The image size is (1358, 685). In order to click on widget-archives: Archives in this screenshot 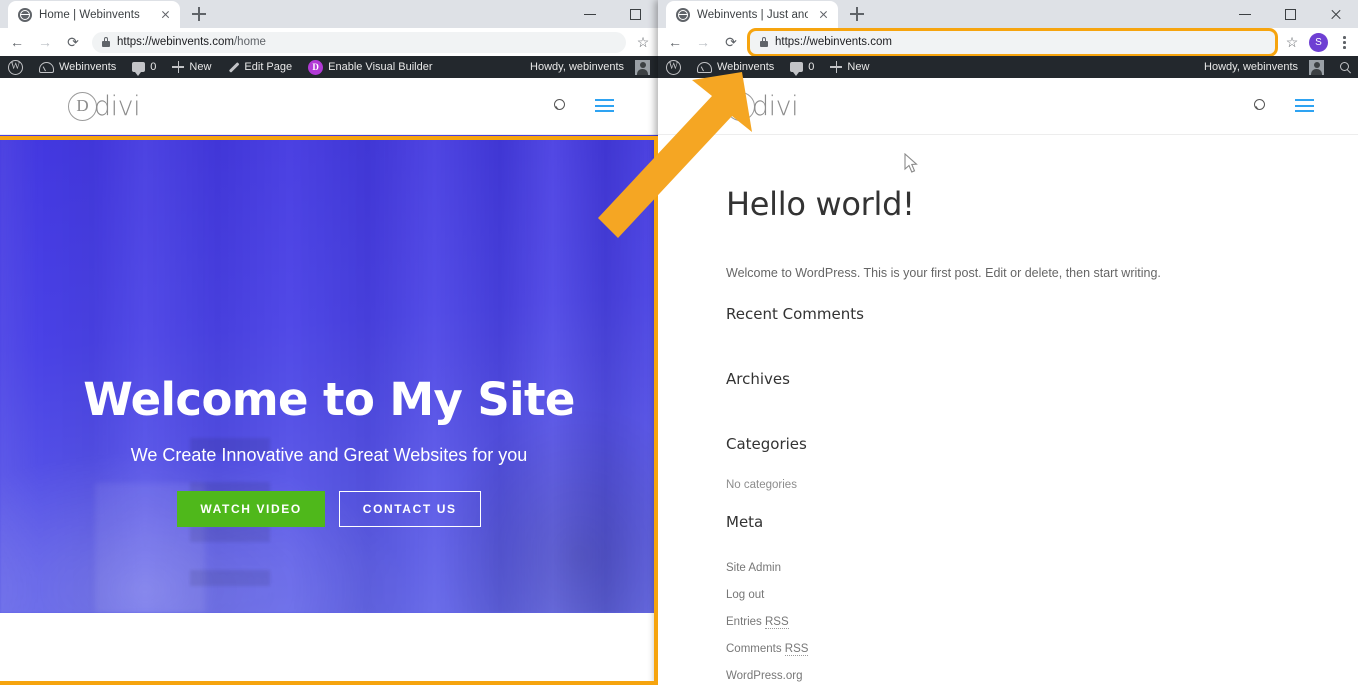, I will do `click(1042, 379)`.